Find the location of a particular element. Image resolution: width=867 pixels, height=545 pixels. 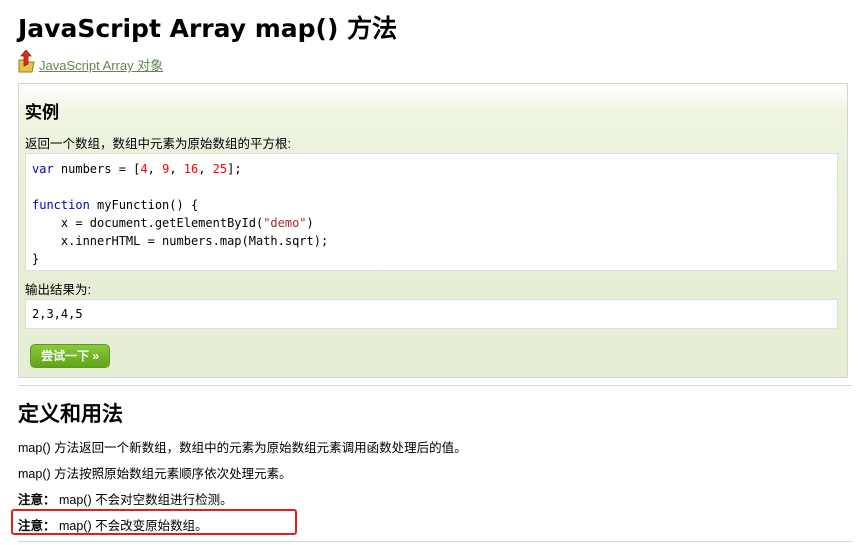

definition-paragraph-1: map() 方法返回一个新数组，数组中的元素为原始数组元素调用函数处理后的值。 is located at coordinates (242, 448).